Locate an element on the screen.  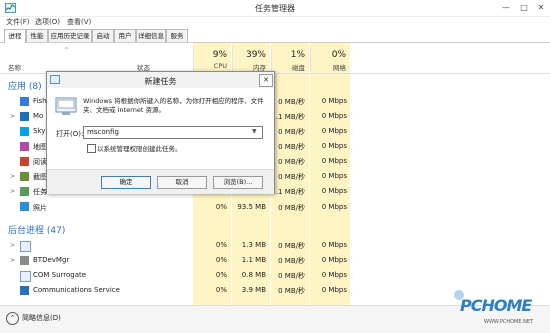
table-row: COM Surrogate 0% 0.8 MB 0 MB/秒 0 Mbps is located at coordinates (175, 275).